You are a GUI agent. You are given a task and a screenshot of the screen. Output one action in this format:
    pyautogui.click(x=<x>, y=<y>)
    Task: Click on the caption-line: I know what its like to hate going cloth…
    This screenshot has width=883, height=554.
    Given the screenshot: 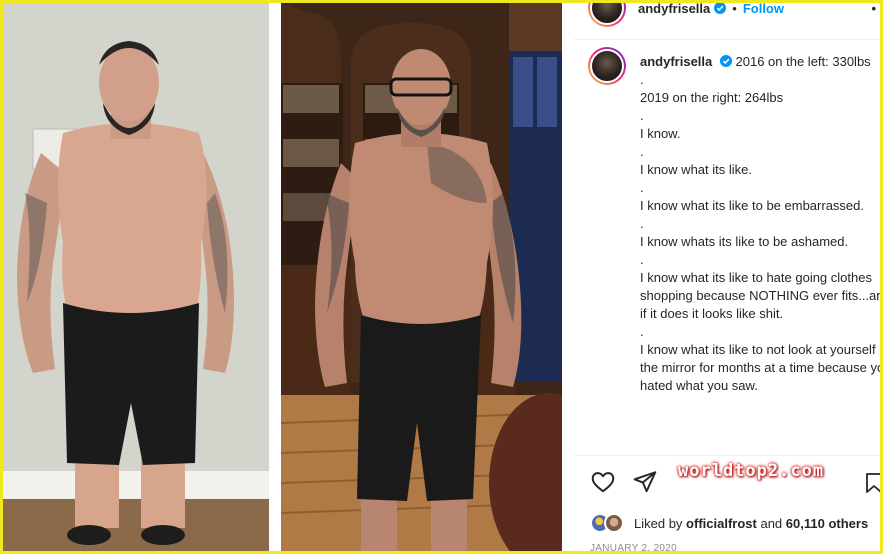 What is the action you would take?
    pyautogui.click(x=760, y=295)
    